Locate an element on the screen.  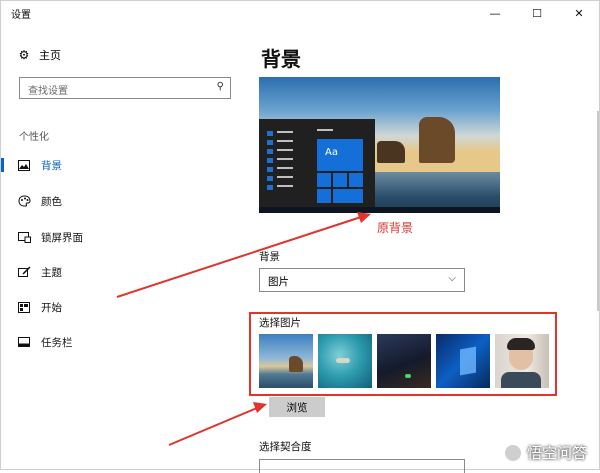
sidebar-item-start: 开始 is located at coordinates (122, 307).